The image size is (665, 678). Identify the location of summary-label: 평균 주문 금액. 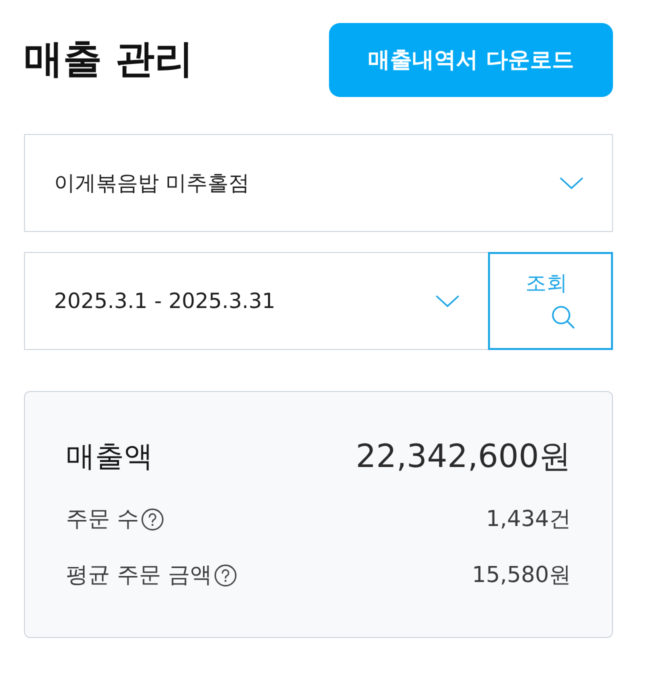
(139, 576).